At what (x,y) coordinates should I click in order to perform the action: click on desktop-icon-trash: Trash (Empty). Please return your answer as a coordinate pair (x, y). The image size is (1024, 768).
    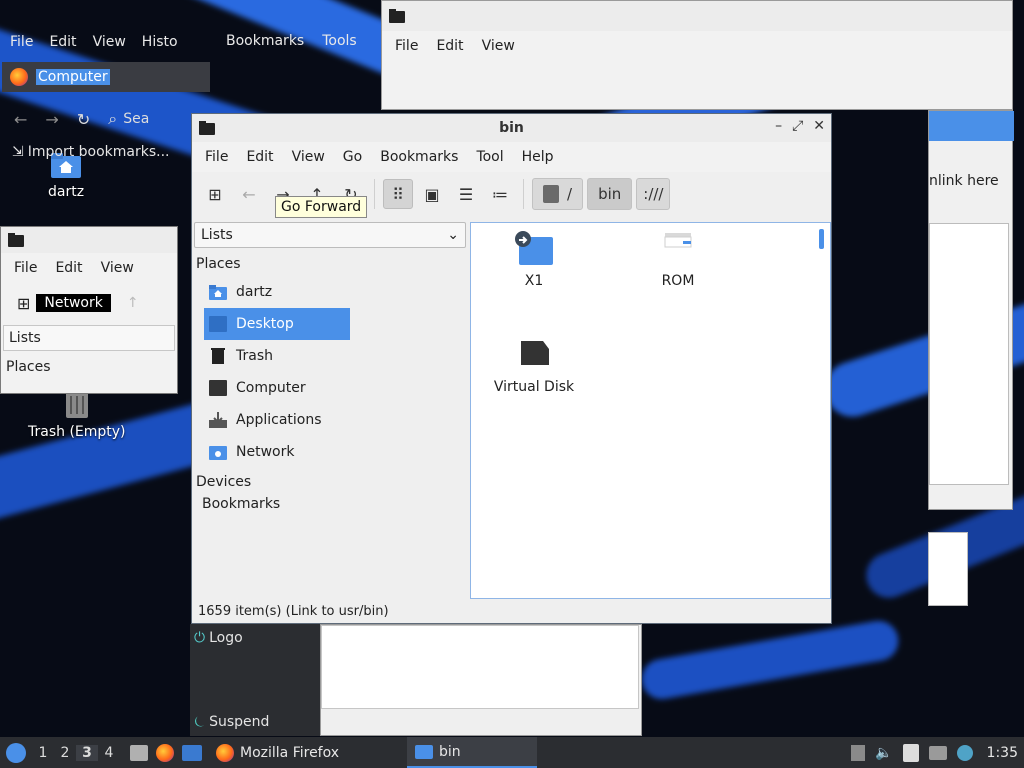
    Looking at the image, I should click on (77, 415).